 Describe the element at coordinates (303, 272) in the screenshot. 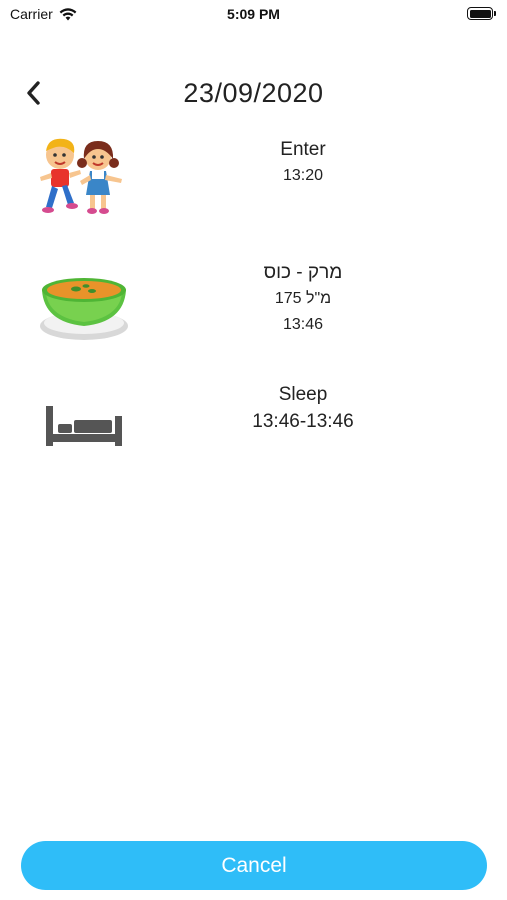

I see `entry-title: מרק - כוס` at that location.